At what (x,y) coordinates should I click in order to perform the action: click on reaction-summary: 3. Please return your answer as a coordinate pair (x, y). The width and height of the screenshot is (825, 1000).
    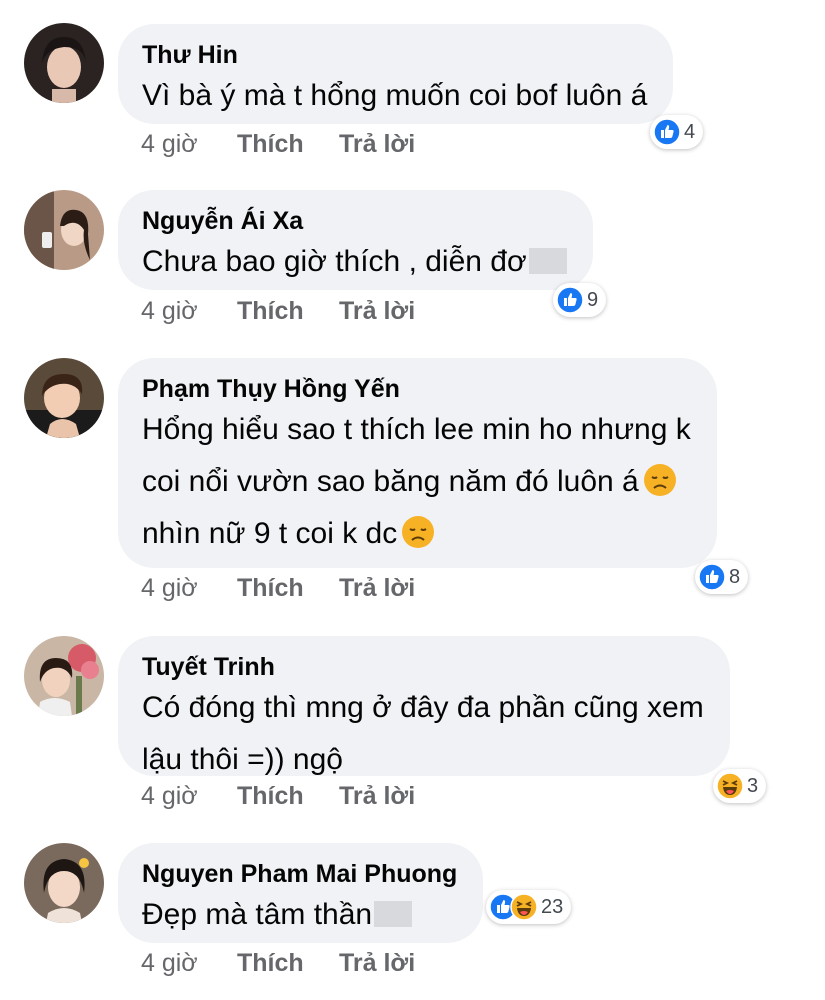
    Looking at the image, I should click on (740, 786).